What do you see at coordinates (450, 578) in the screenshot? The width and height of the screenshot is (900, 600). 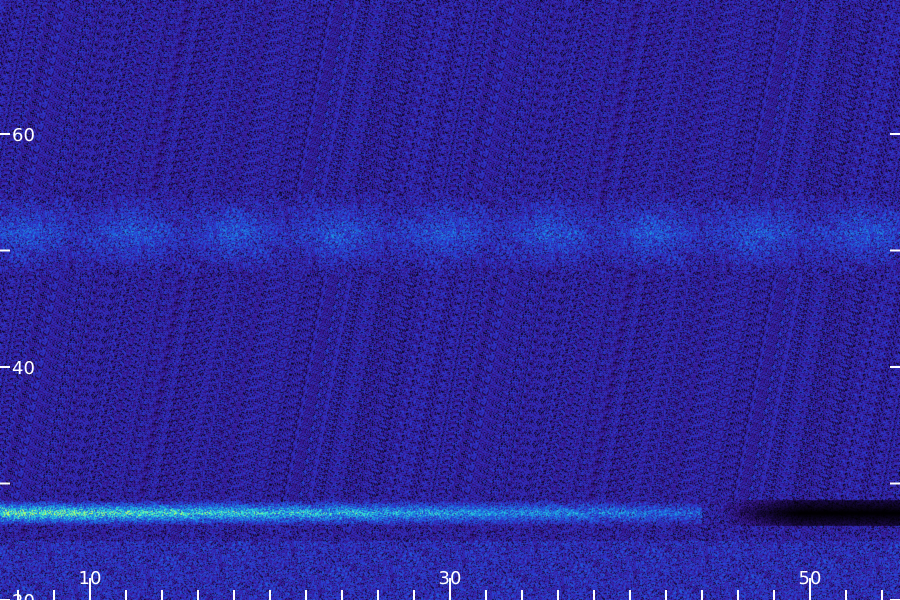 I see `x-tick-label: 30` at bounding box center [450, 578].